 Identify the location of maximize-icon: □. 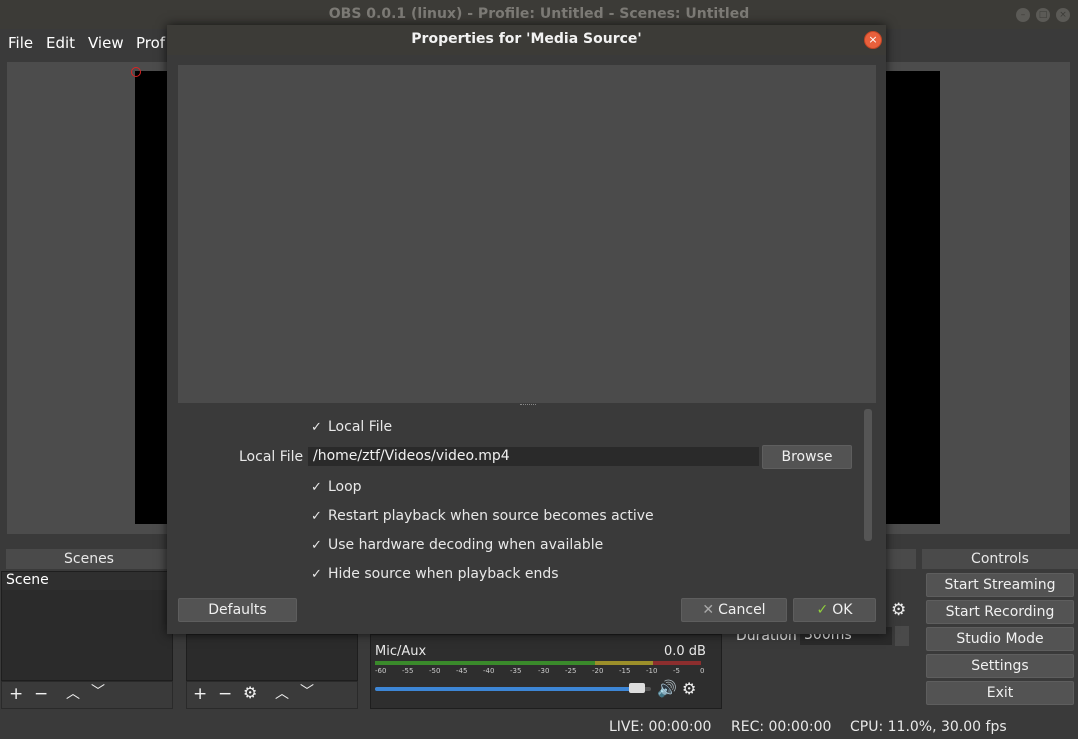
(1043, 15).